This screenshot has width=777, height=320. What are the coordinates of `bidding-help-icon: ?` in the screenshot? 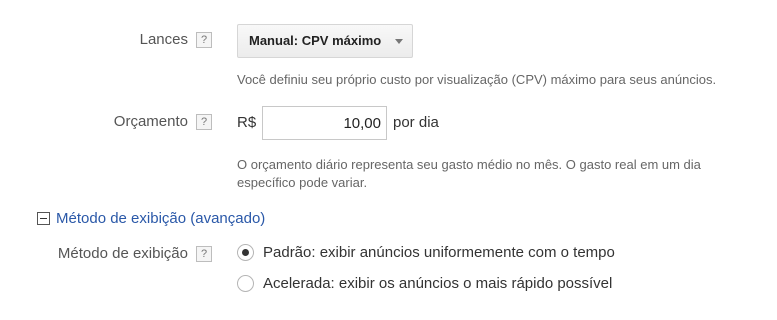 It's located at (204, 40).